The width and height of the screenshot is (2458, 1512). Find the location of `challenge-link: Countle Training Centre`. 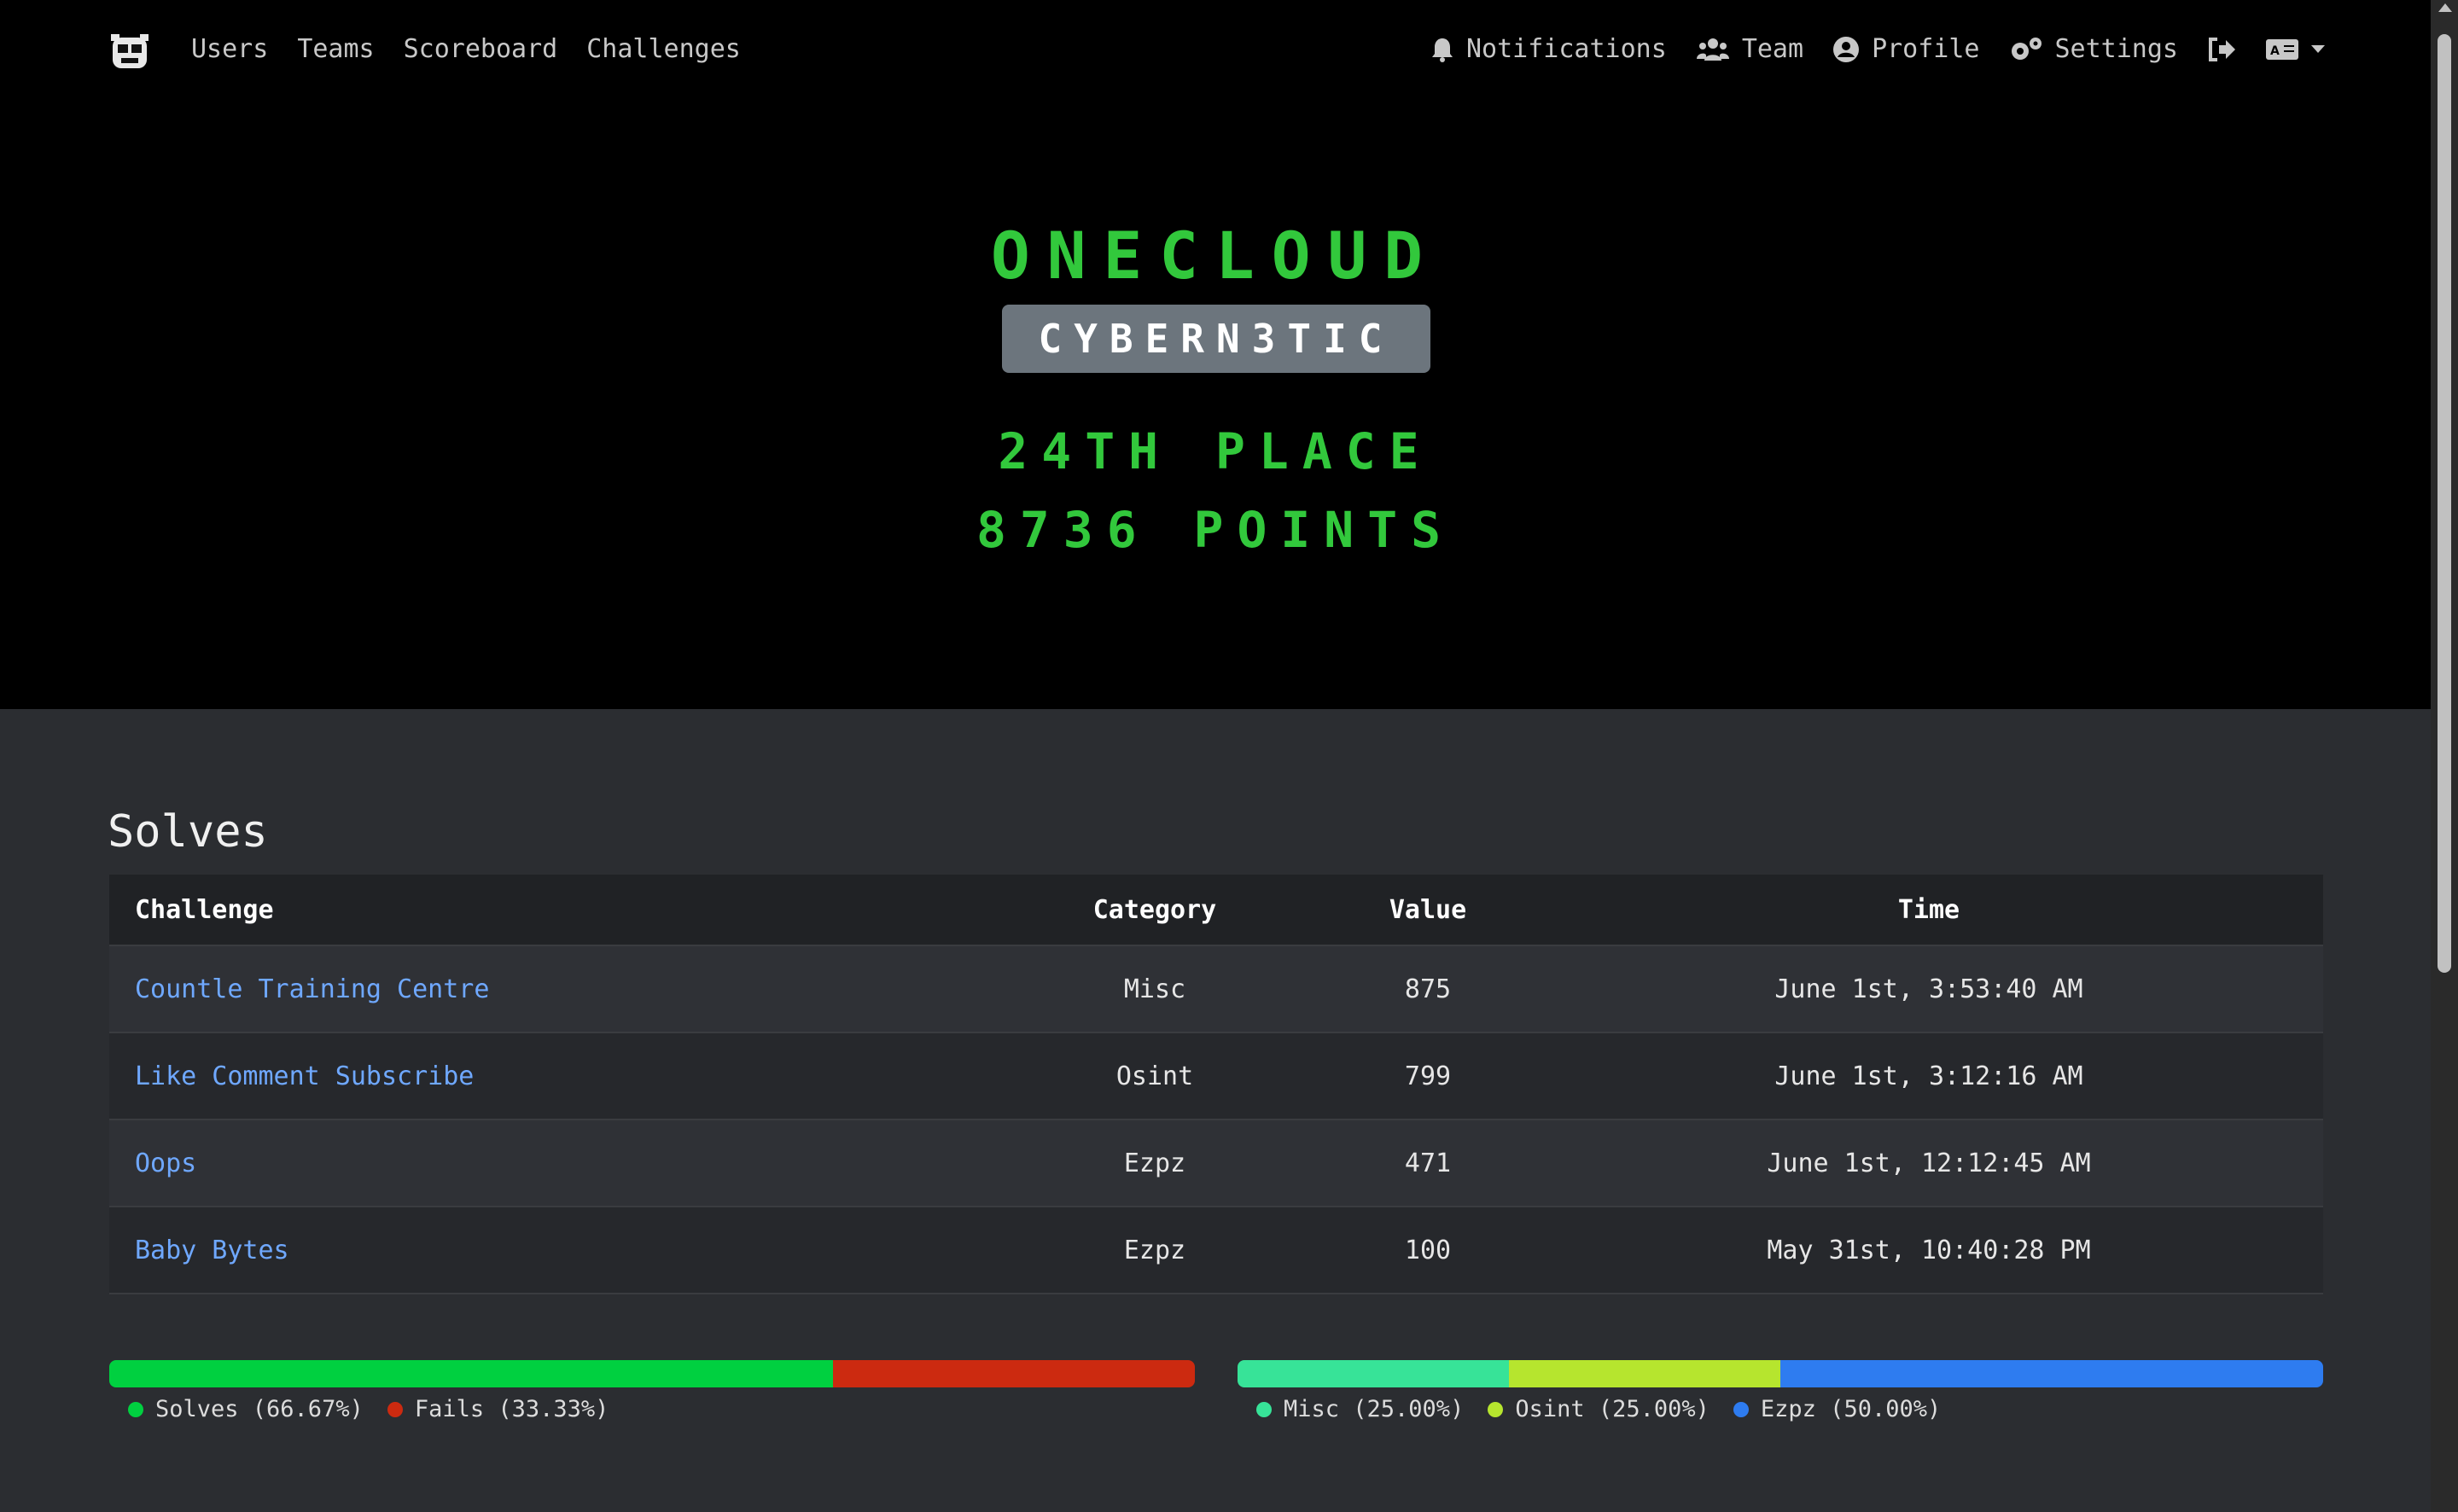

challenge-link: Countle Training Centre is located at coordinates (312, 989).